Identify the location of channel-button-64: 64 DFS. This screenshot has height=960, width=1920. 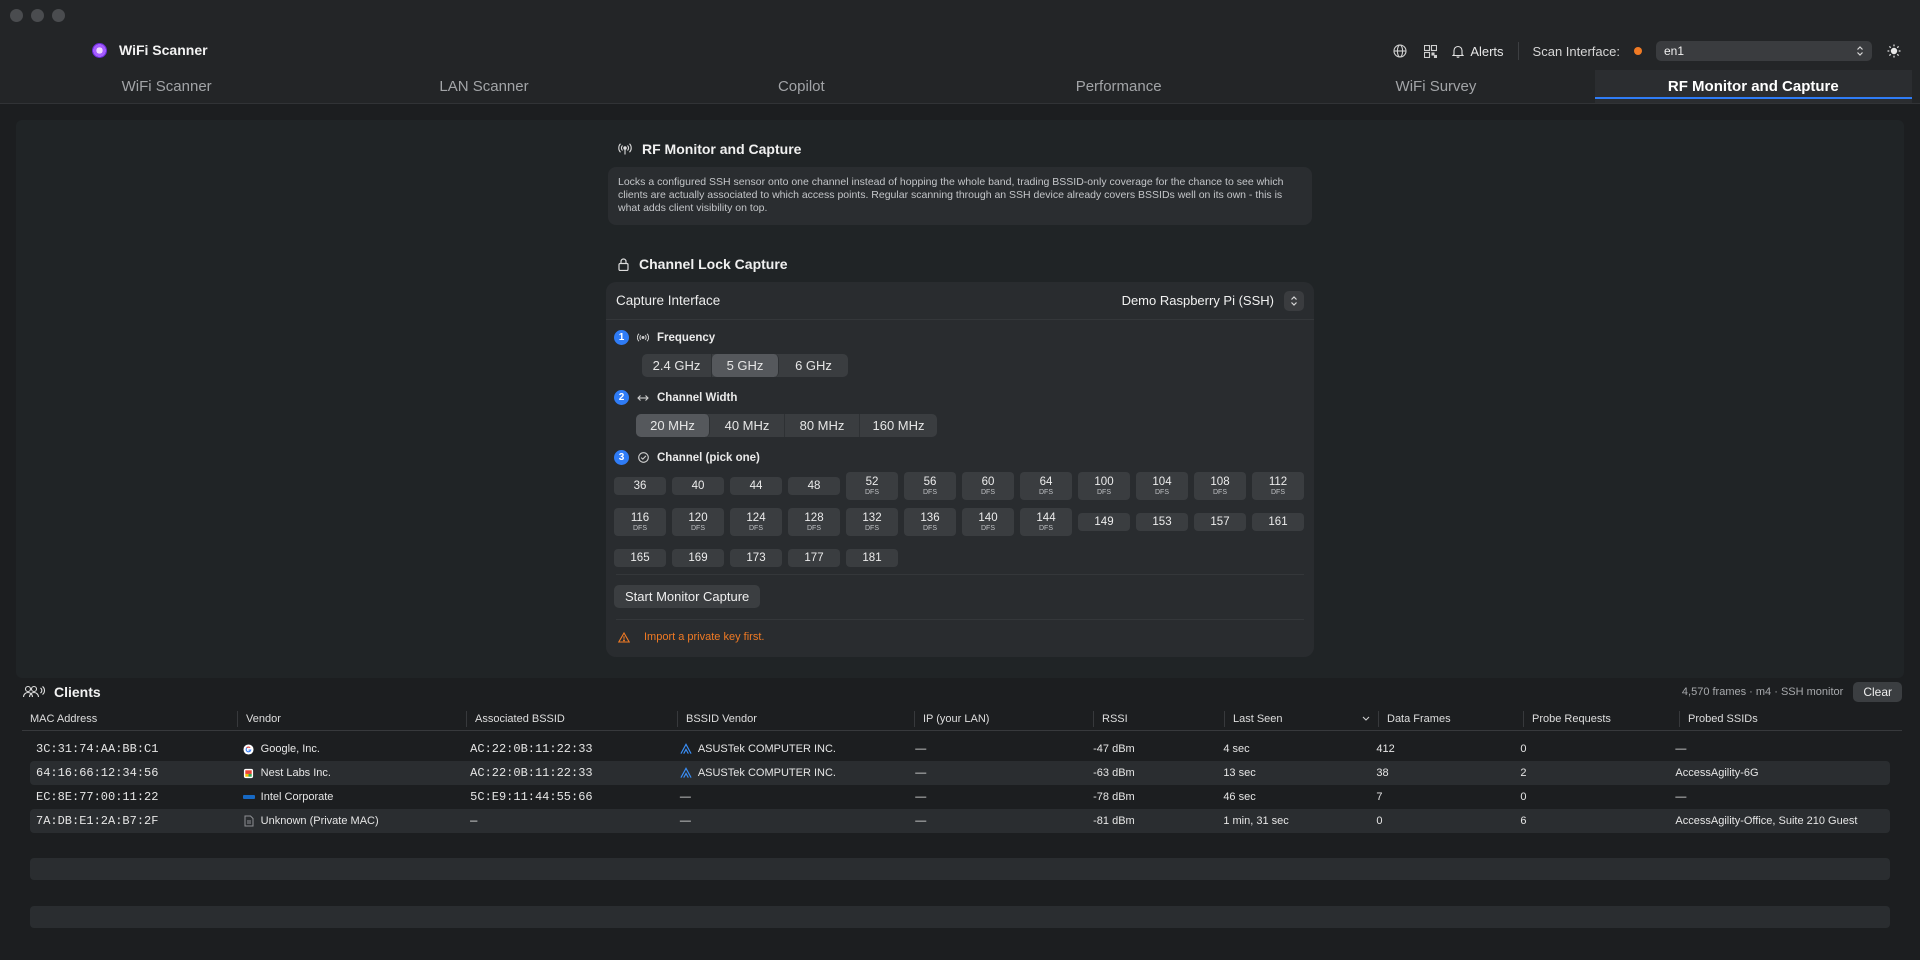
(1046, 486).